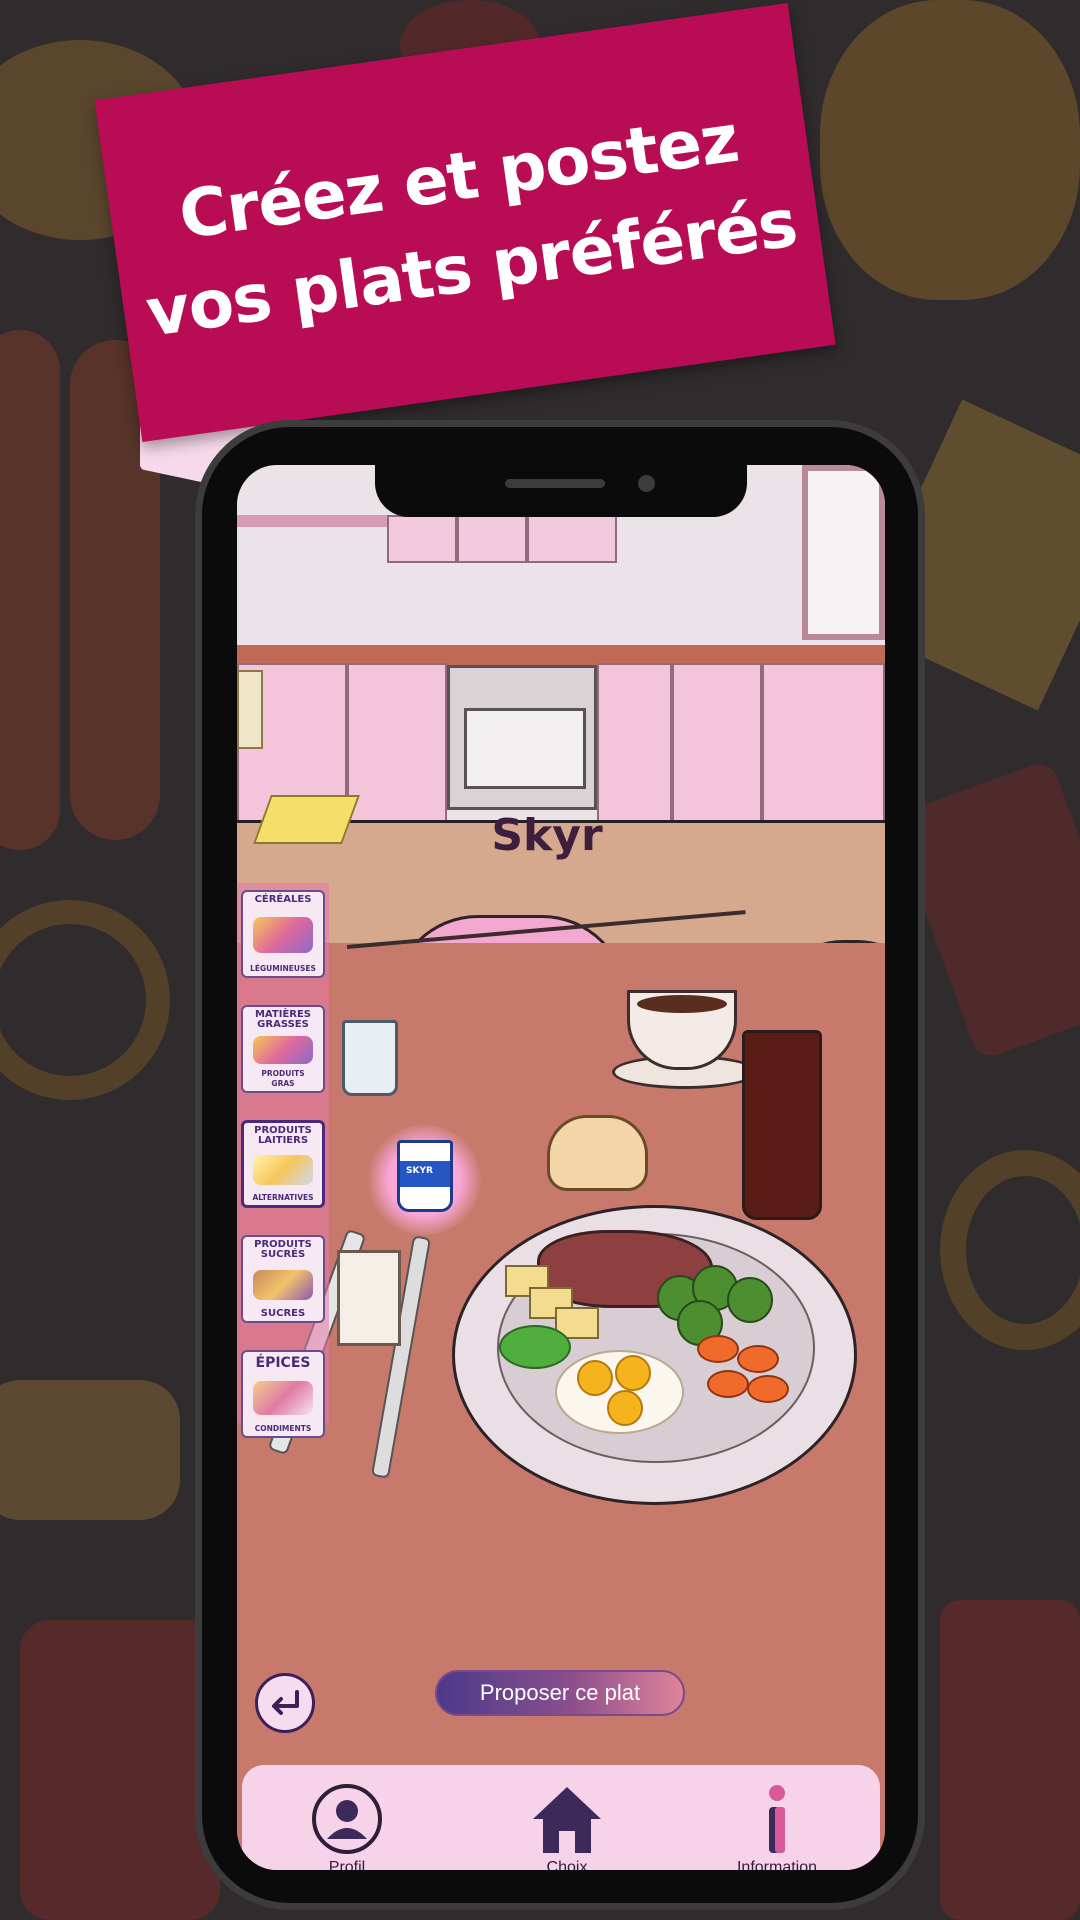 This screenshot has width=1080, height=1920. I want to click on skyr-item: SKYR, so click(425, 1176).